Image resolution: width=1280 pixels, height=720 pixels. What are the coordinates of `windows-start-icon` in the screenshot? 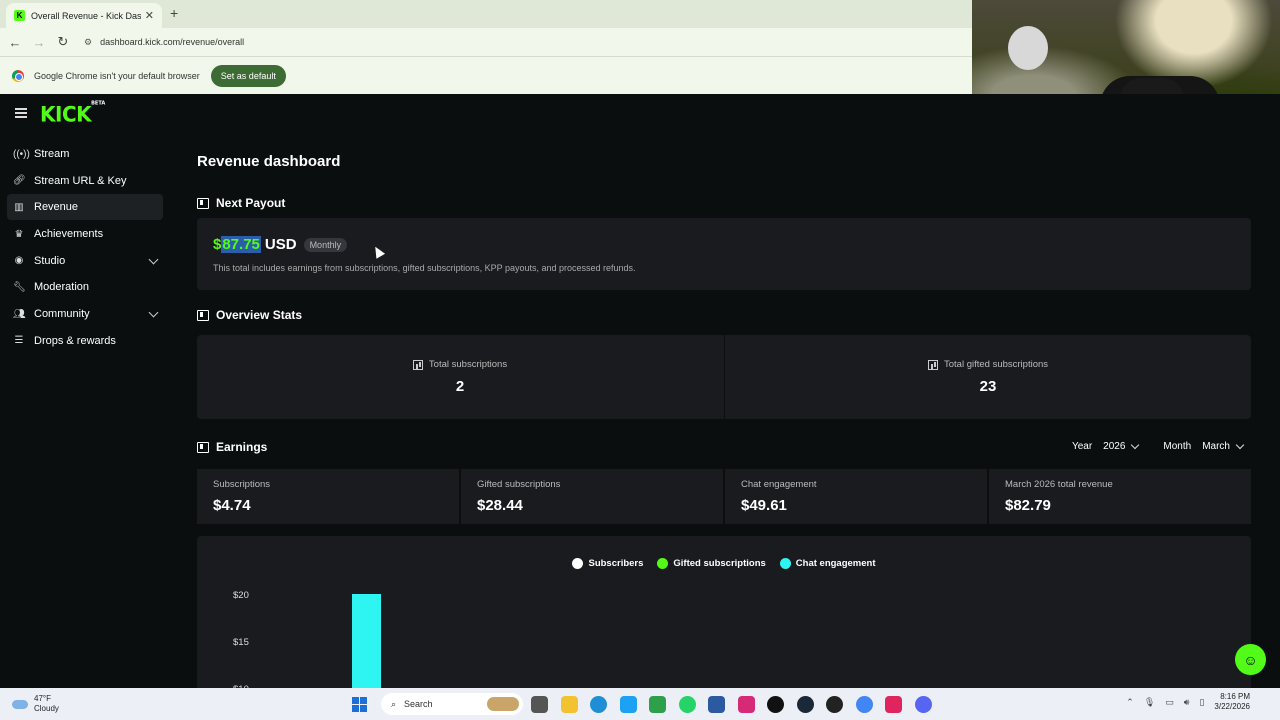 It's located at (359, 704).